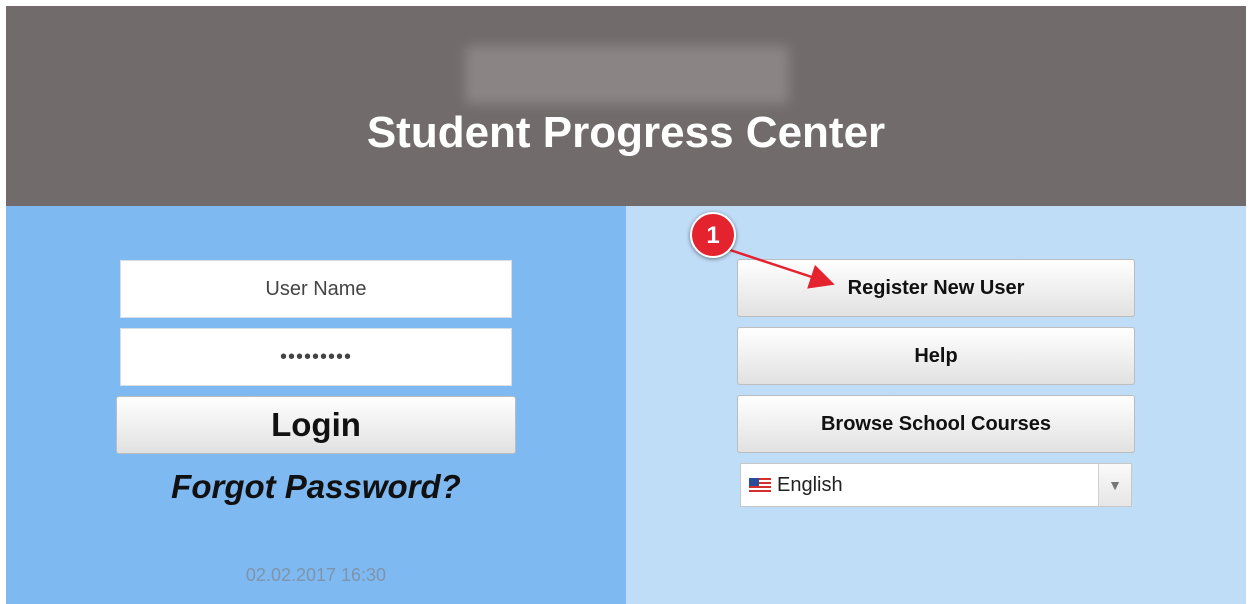  What do you see at coordinates (760, 485) in the screenshot?
I see `us-flag-icon` at bounding box center [760, 485].